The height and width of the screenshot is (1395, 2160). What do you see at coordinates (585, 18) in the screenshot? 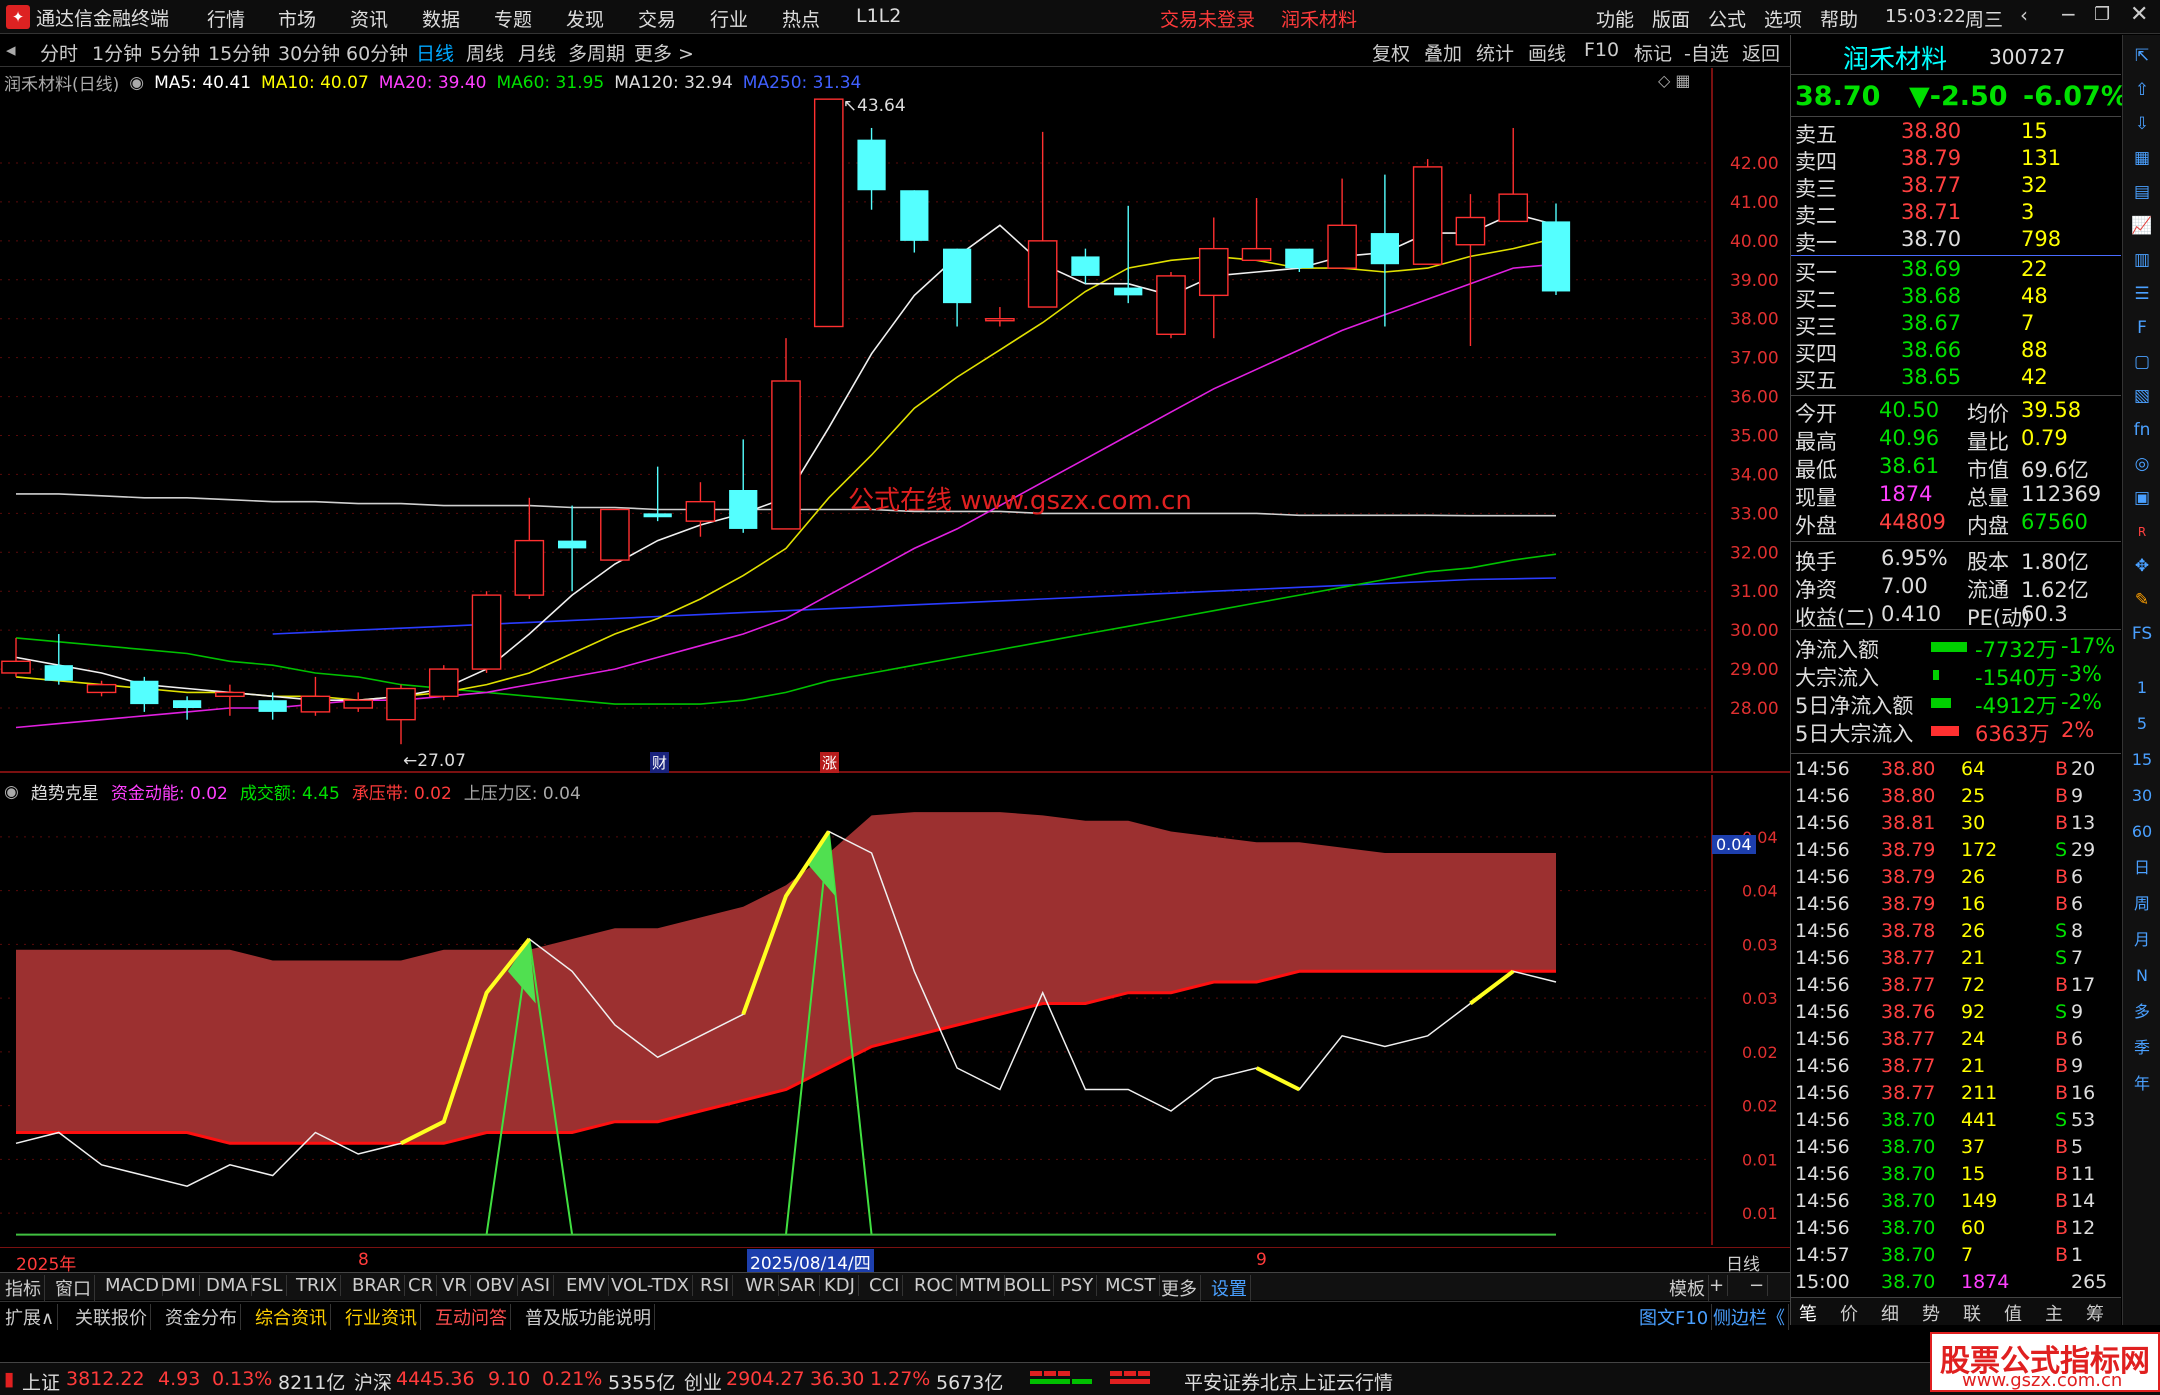
I see `menu-discover: 发现` at bounding box center [585, 18].